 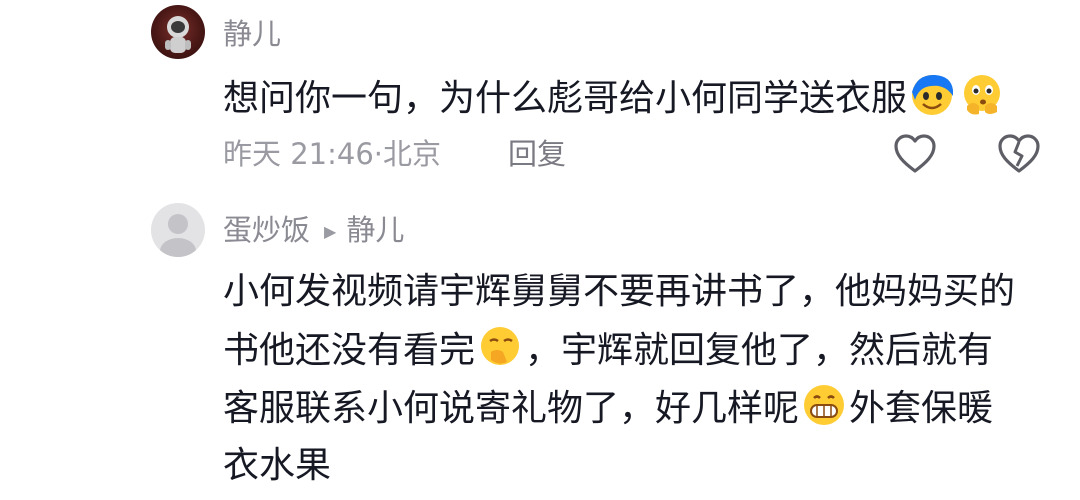 I want to click on astronaut-avatar-icon, so click(x=178, y=34).